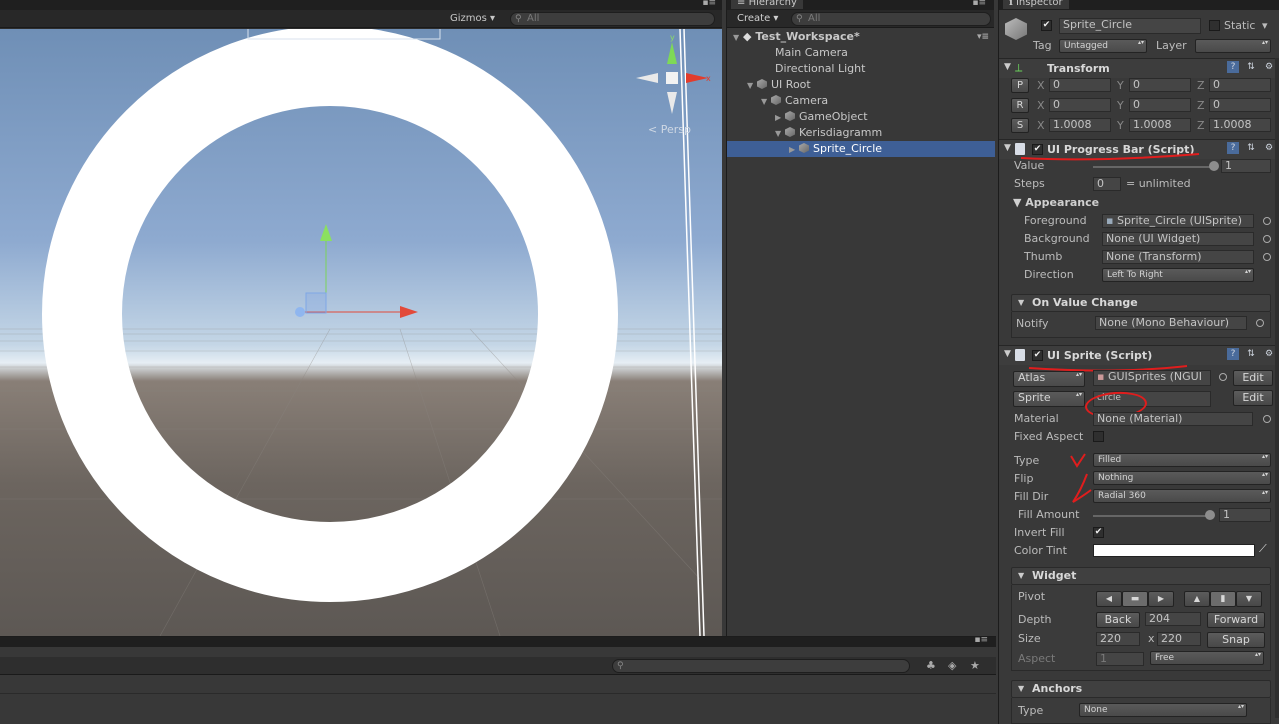 The image size is (1279, 724). What do you see at coordinates (1098, 532) in the screenshot?
I see `invert-fill-checkbox: ✔` at bounding box center [1098, 532].